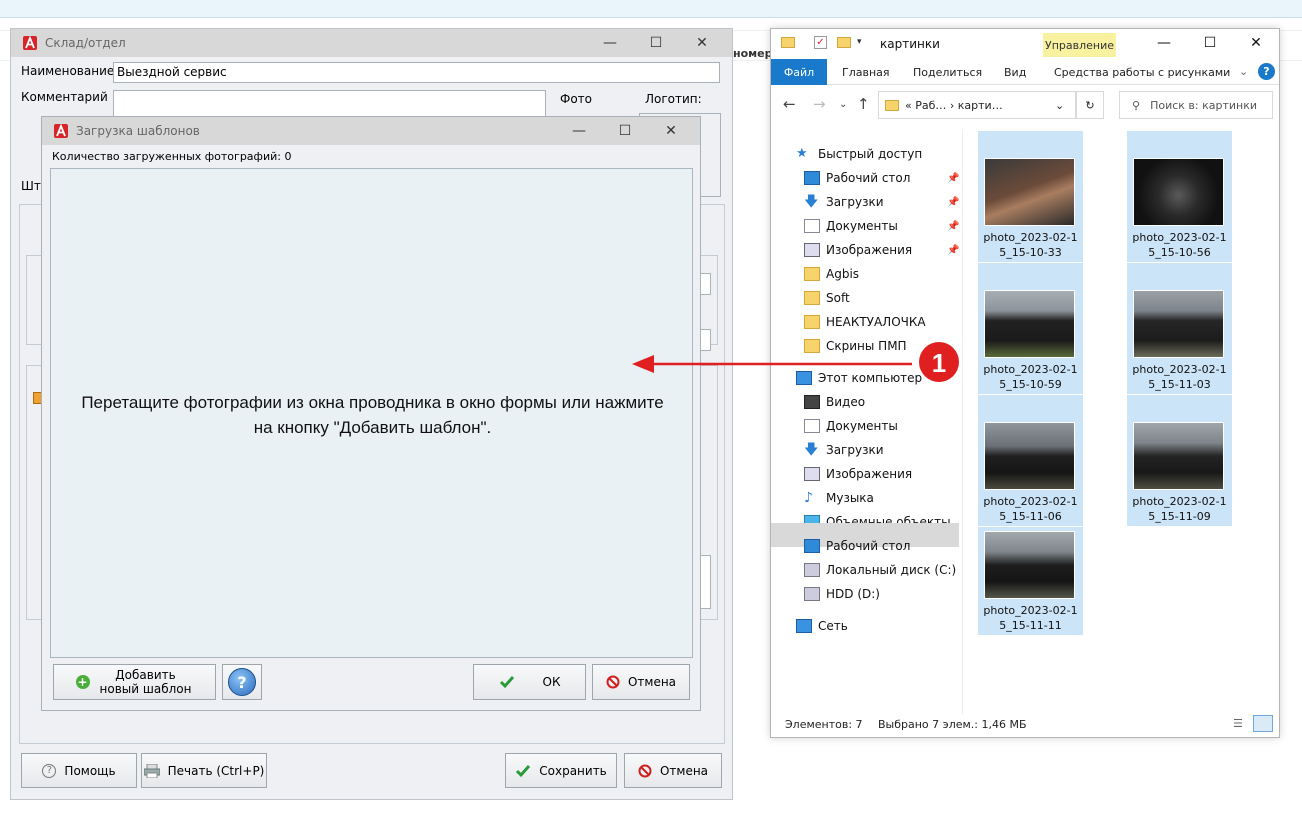 The image size is (1302, 821). I want to click on annotation-layer: 1, so click(795, 362).